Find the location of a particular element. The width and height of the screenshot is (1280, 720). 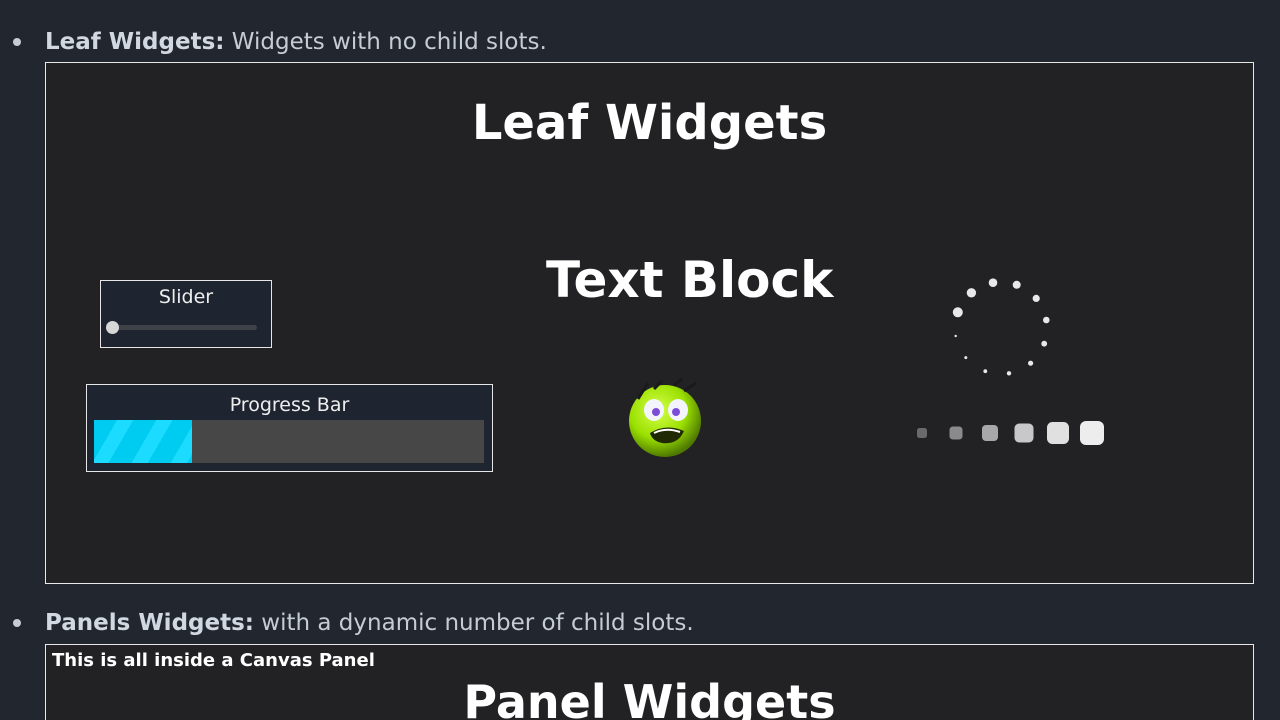

throbber-dots-icon is located at coordinates (1010, 433).